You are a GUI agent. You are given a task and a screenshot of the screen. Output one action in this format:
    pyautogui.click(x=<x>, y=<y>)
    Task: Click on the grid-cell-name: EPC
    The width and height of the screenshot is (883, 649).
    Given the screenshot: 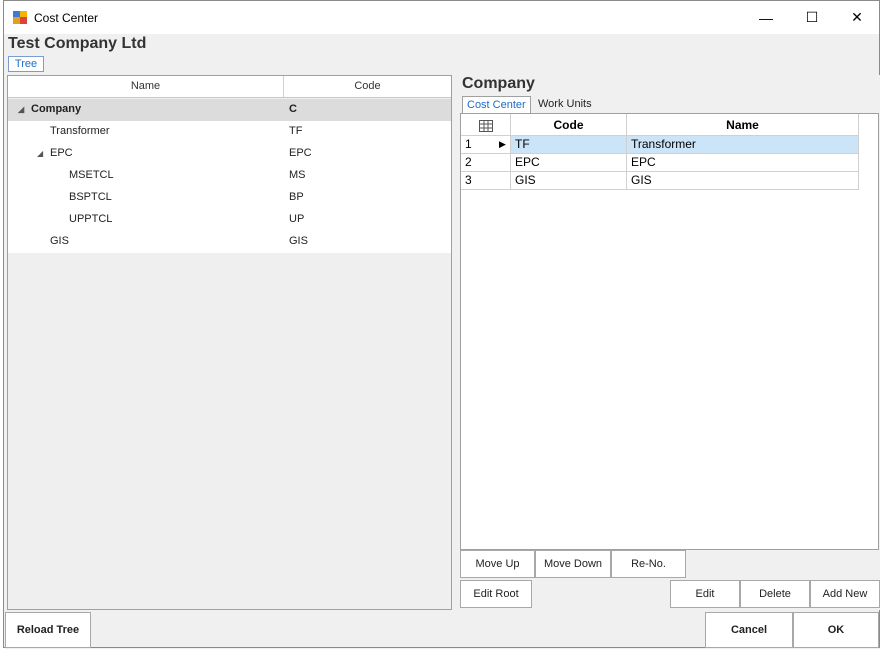 What is the action you would take?
    pyautogui.click(x=743, y=163)
    